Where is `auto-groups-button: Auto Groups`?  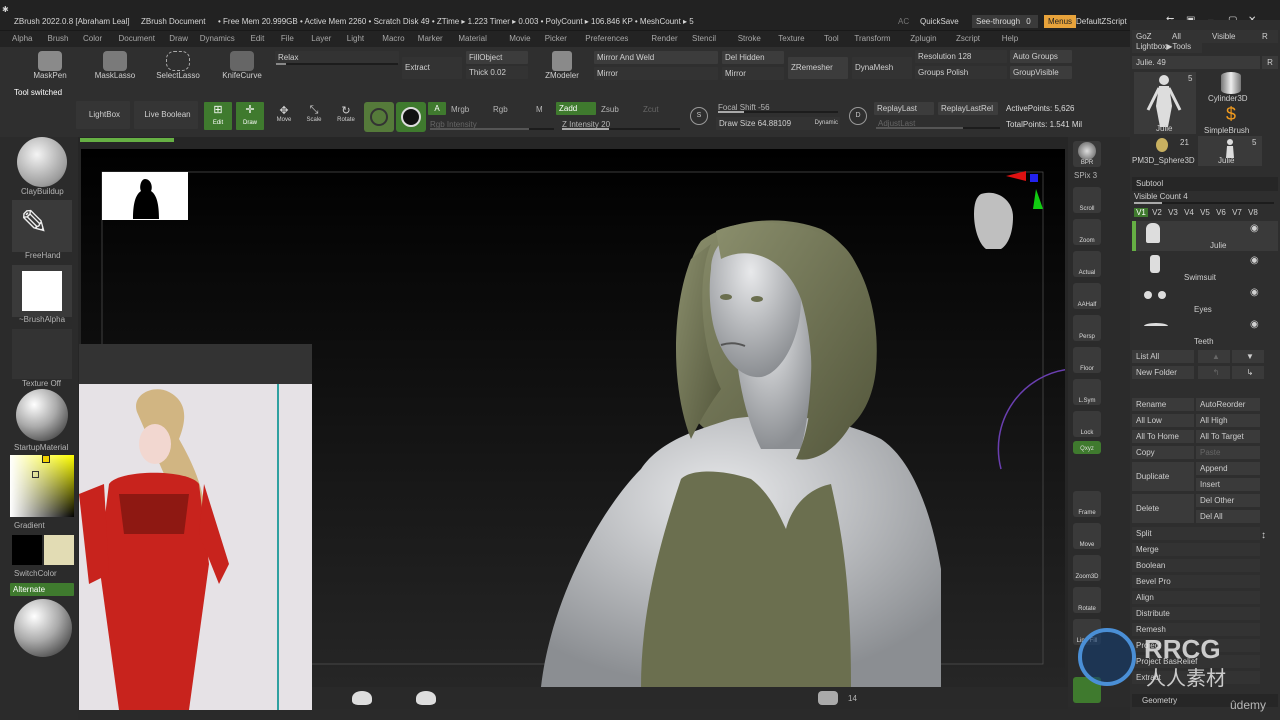 auto-groups-button: Auto Groups is located at coordinates (1041, 56).